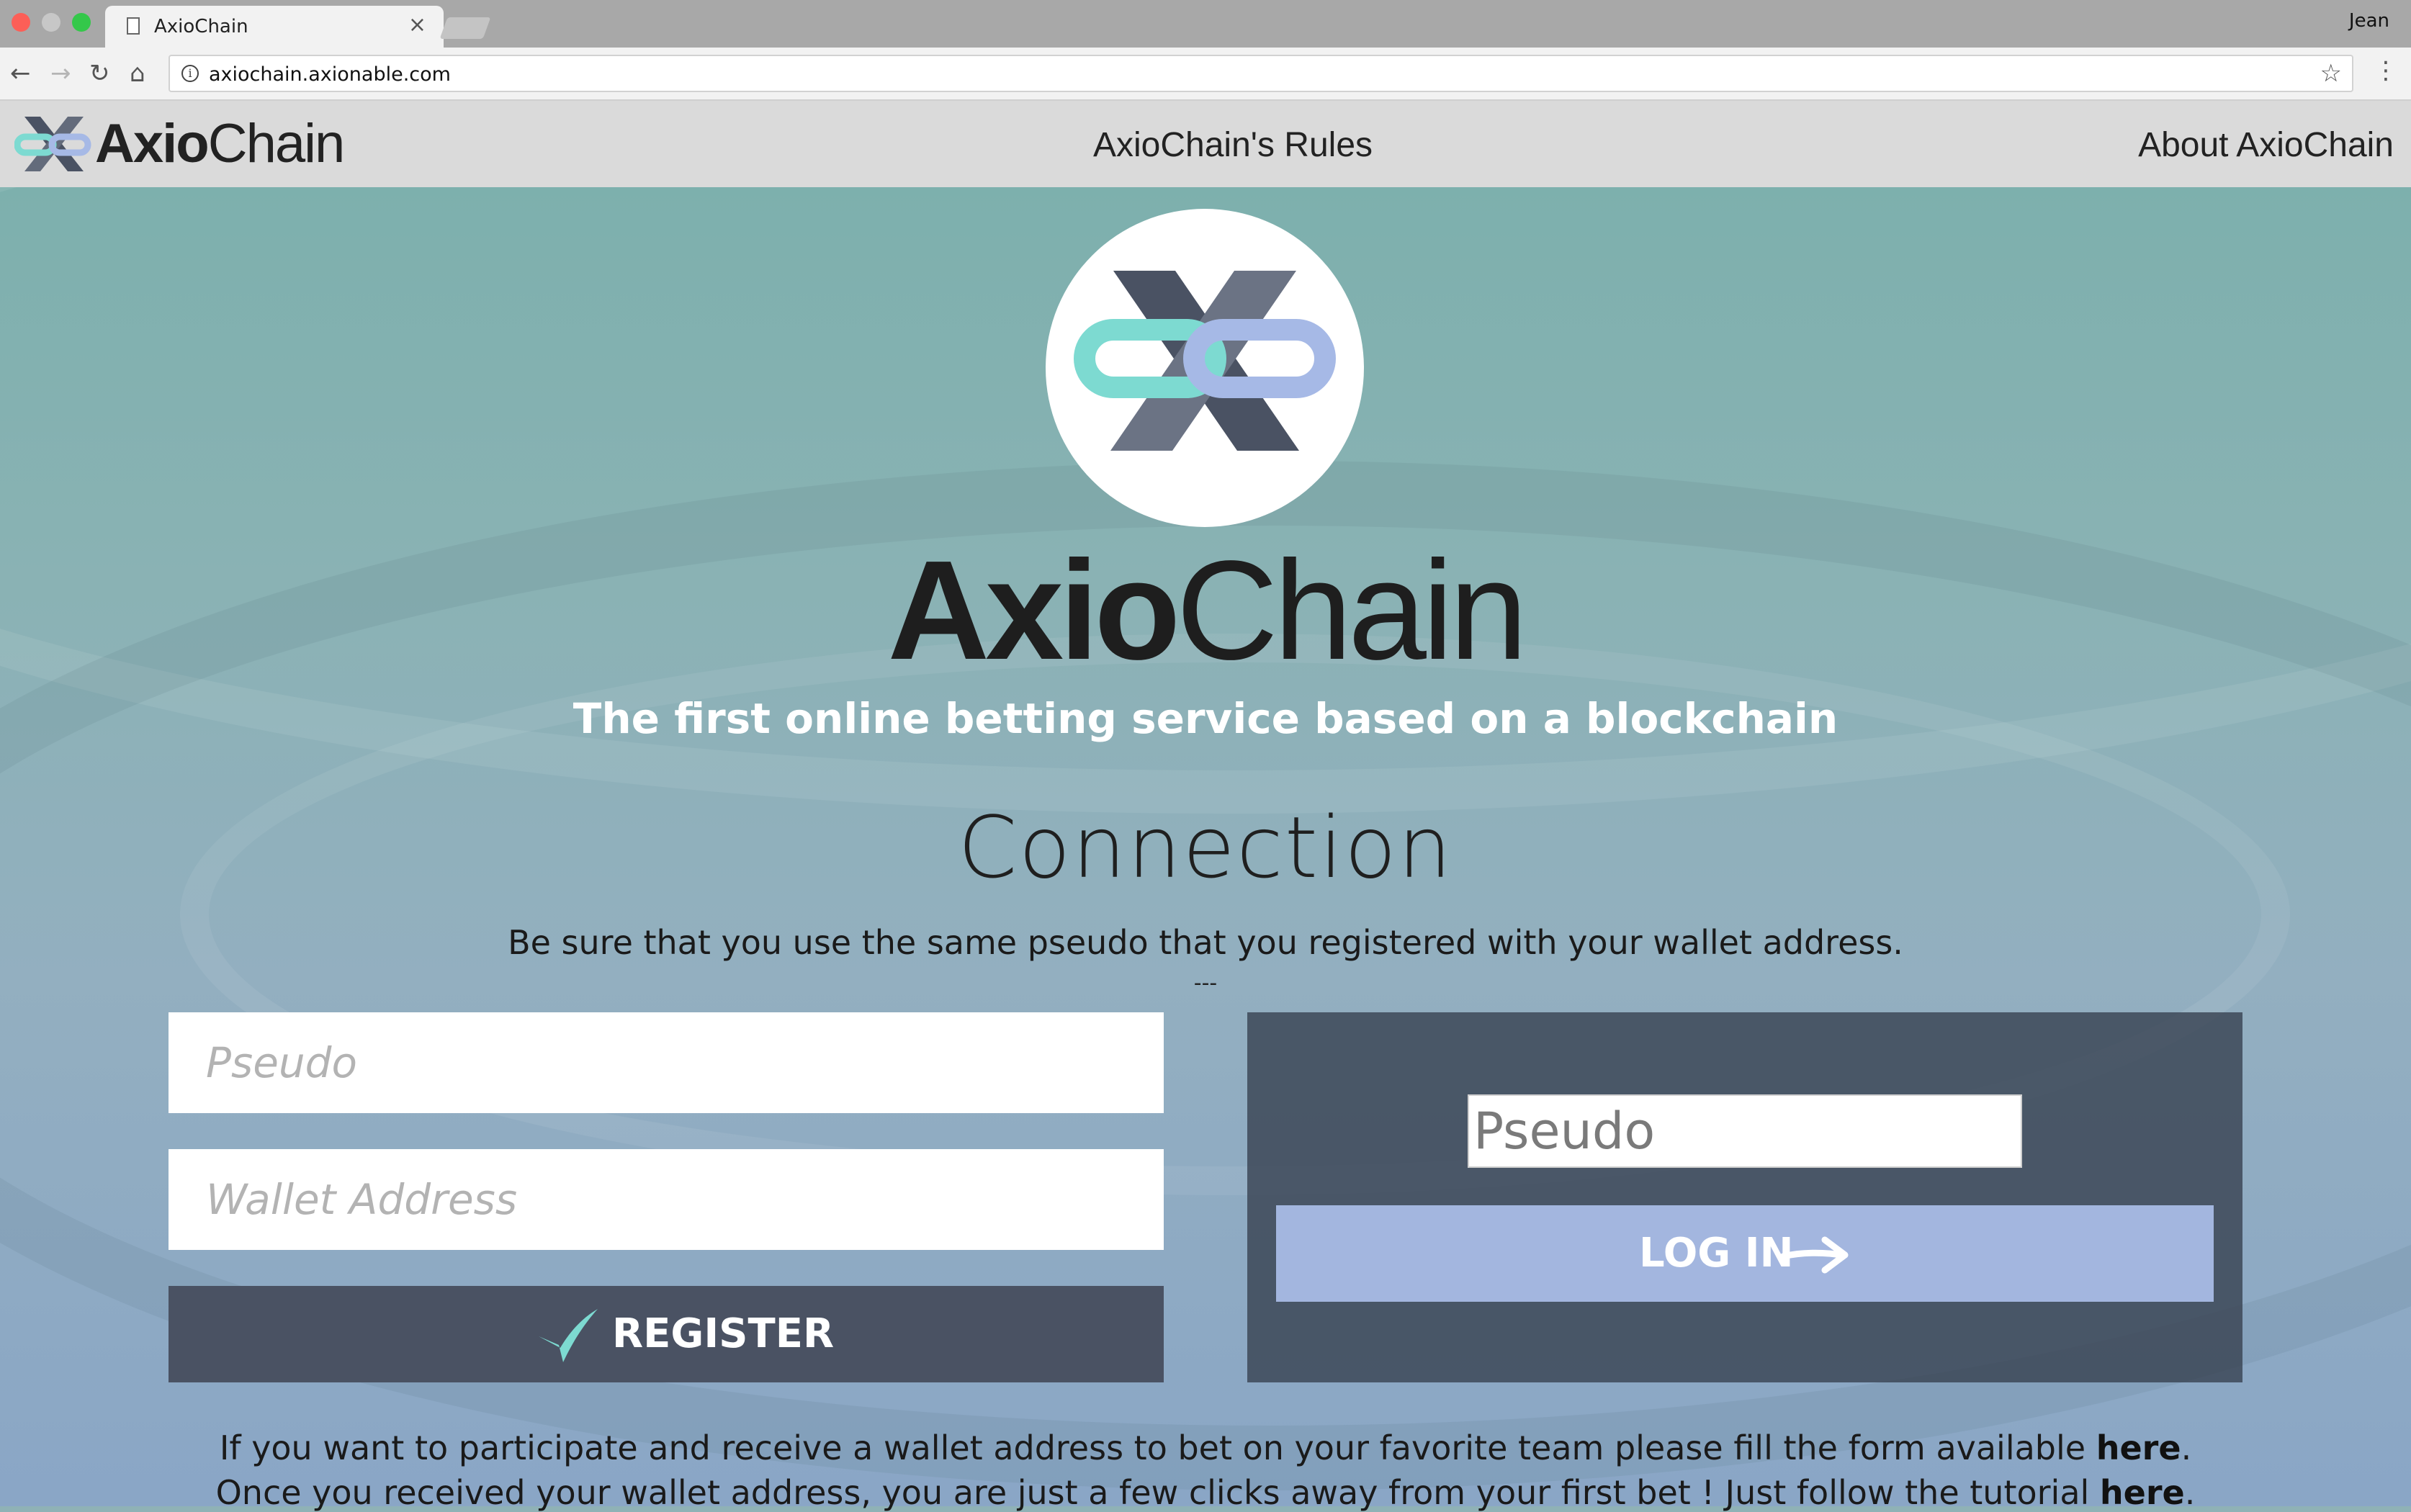 This screenshot has width=2411, height=1512. I want to click on browser-tab: AxioChain ×, so click(274, 27).